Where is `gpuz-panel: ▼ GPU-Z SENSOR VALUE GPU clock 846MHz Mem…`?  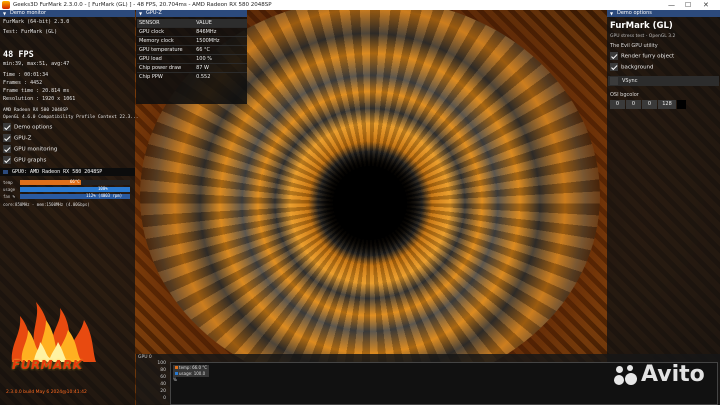 gpuz-panel: ▼ GPU-Z SENSOR VALUE GPU clock 846MHz Mem… is located at coordinates (191, 57).